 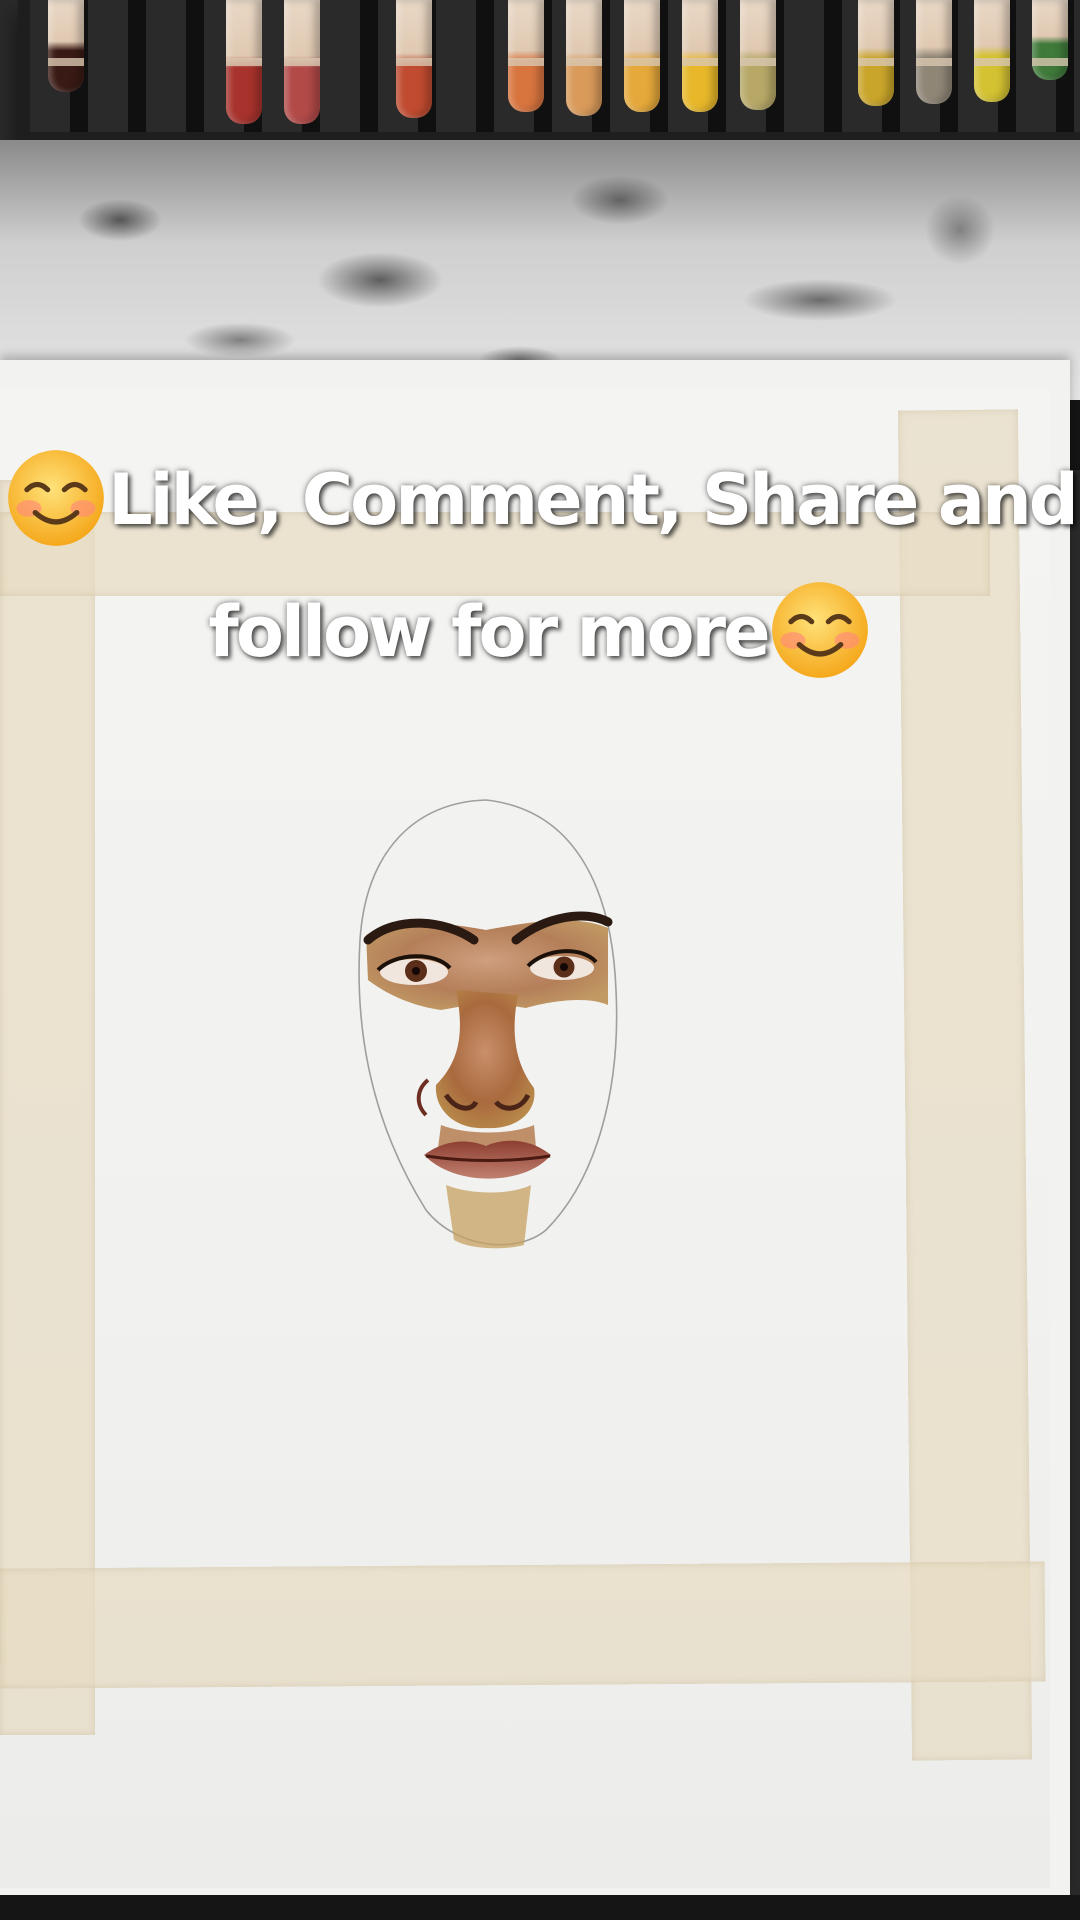 What do you see at coordinates (523, 1625) in the screenshot?
I see `masking-tape-bottom` at bounding box center [523, 1625].